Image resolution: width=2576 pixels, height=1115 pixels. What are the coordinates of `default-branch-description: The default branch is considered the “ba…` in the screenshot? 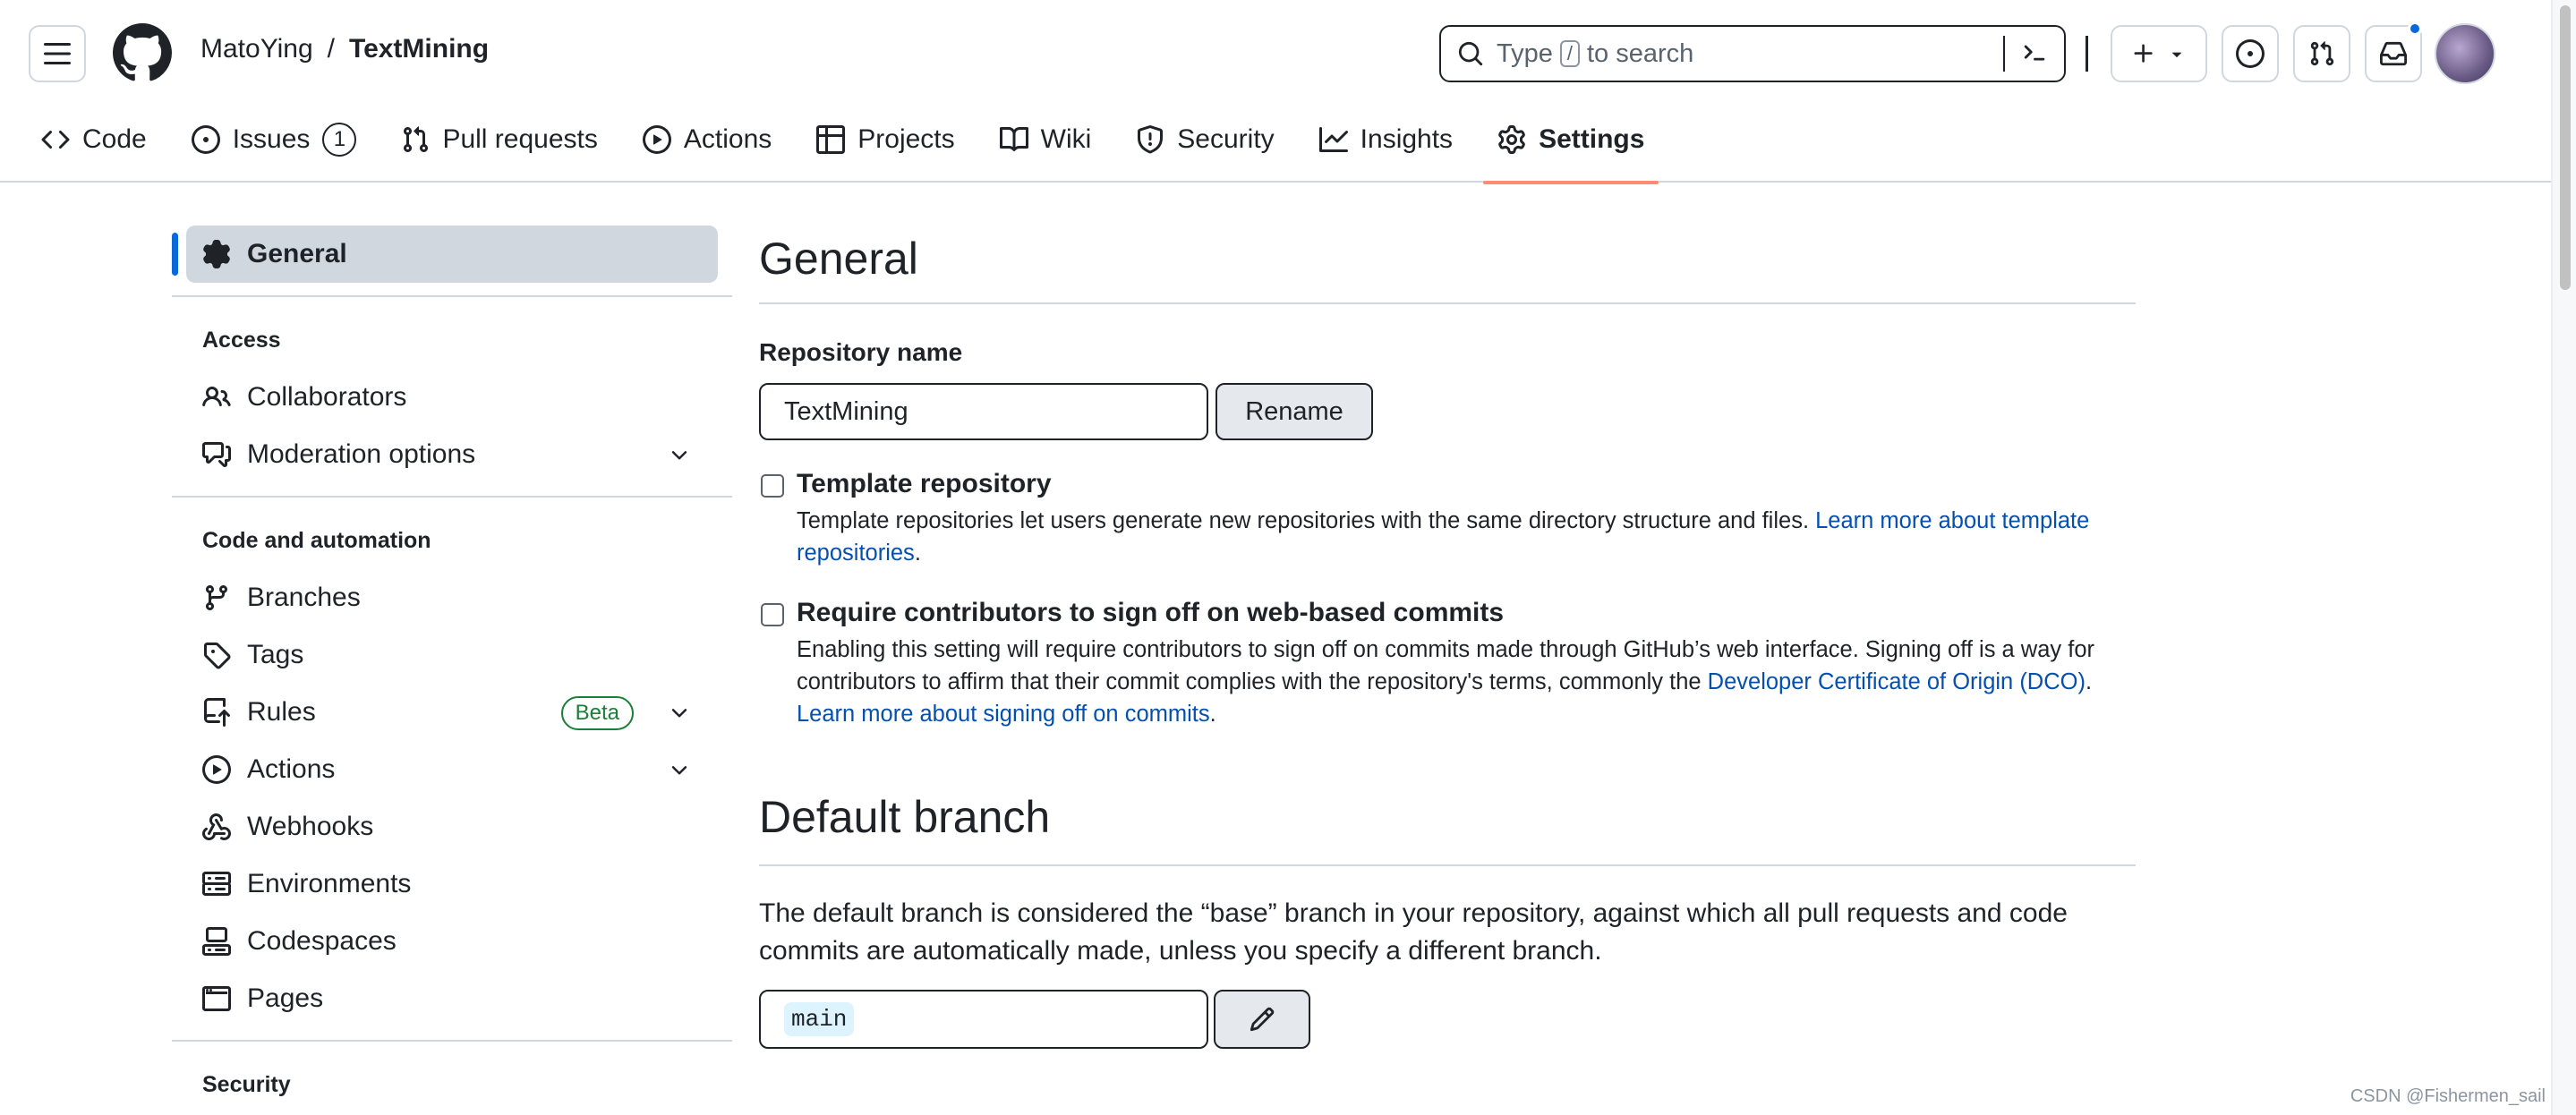 It's located at (1413, 932).